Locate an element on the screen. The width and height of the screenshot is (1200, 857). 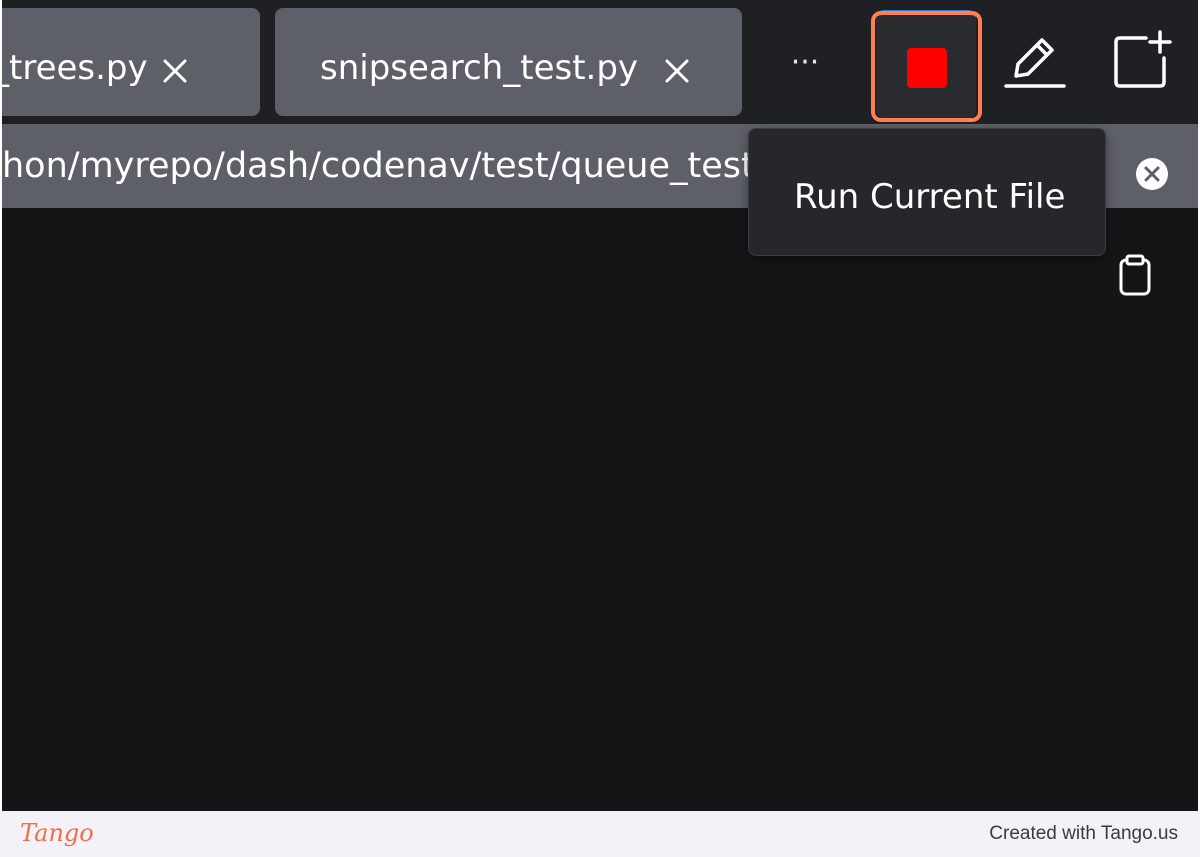
tab-trees: _trees.py is located at coordinates (131, 62).